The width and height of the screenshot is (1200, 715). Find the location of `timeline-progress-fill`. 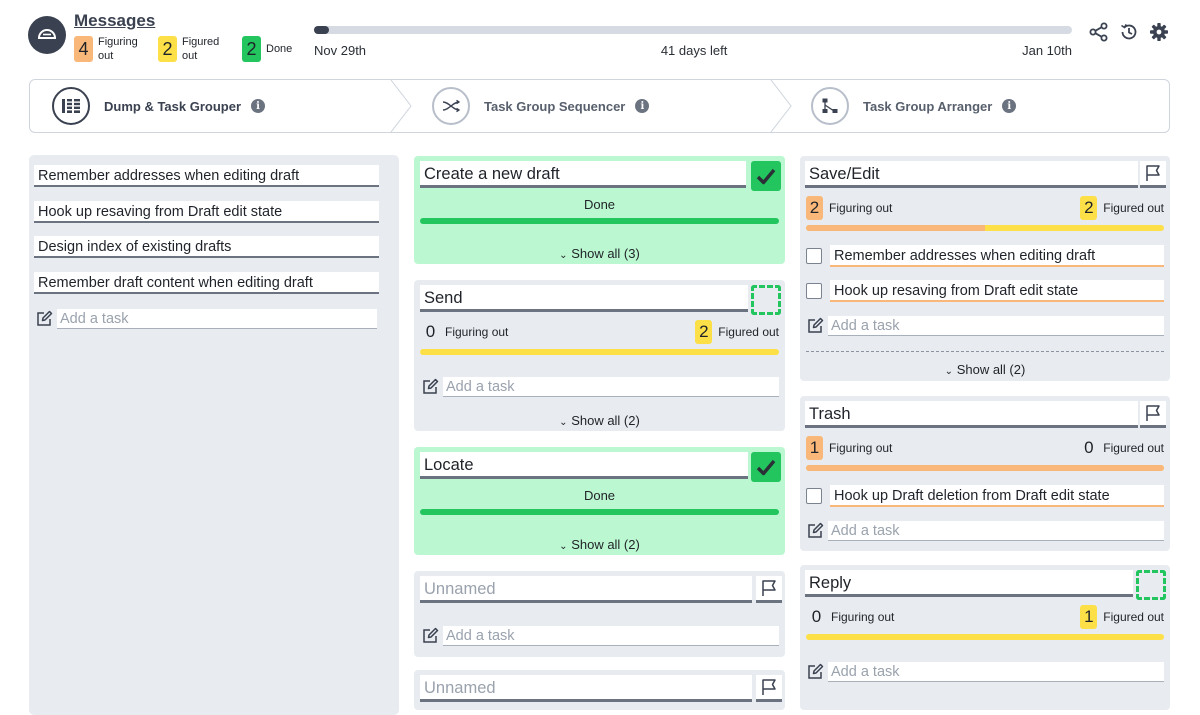

timeline-progress-fill is located at coordinates (322, 30).